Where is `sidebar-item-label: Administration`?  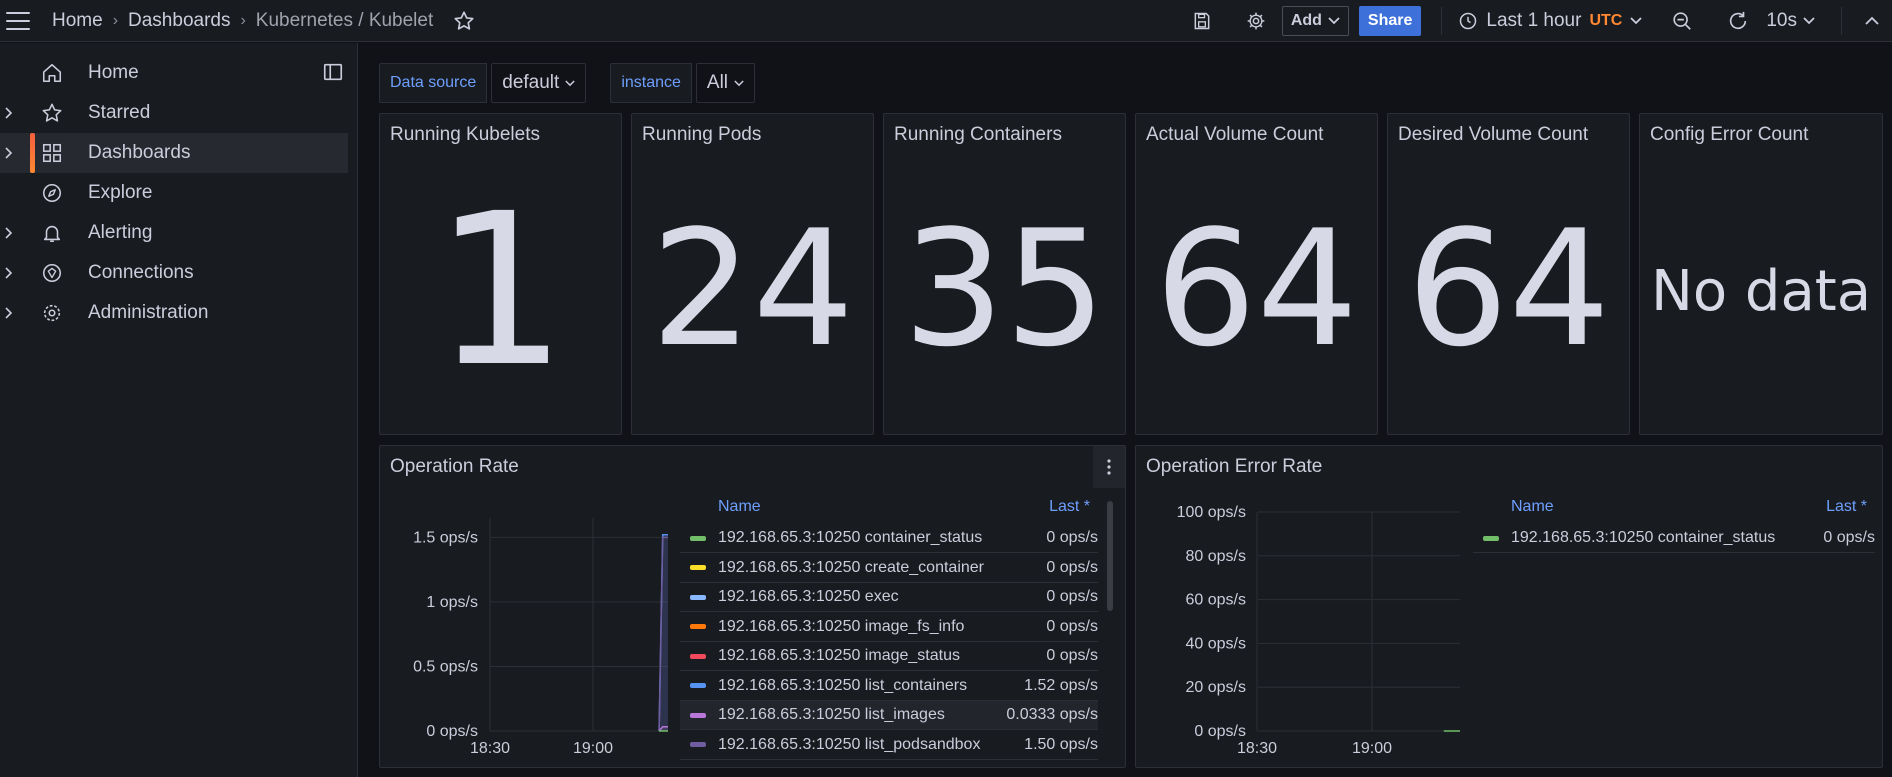 sidebar-item-label: Administration is located at coordinates (148, 312).